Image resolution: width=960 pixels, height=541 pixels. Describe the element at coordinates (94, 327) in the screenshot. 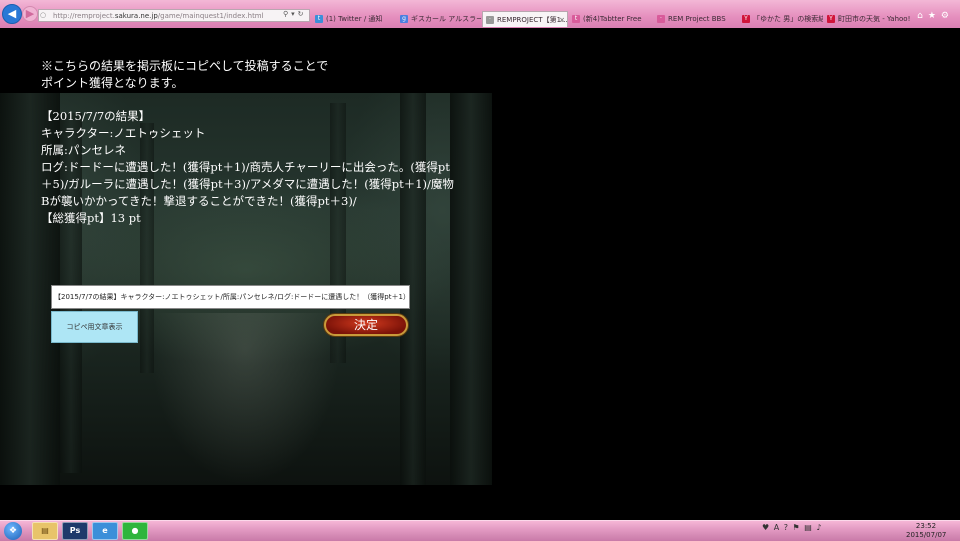

I see `copy-text-button: コピペ用文章表示` at that location.